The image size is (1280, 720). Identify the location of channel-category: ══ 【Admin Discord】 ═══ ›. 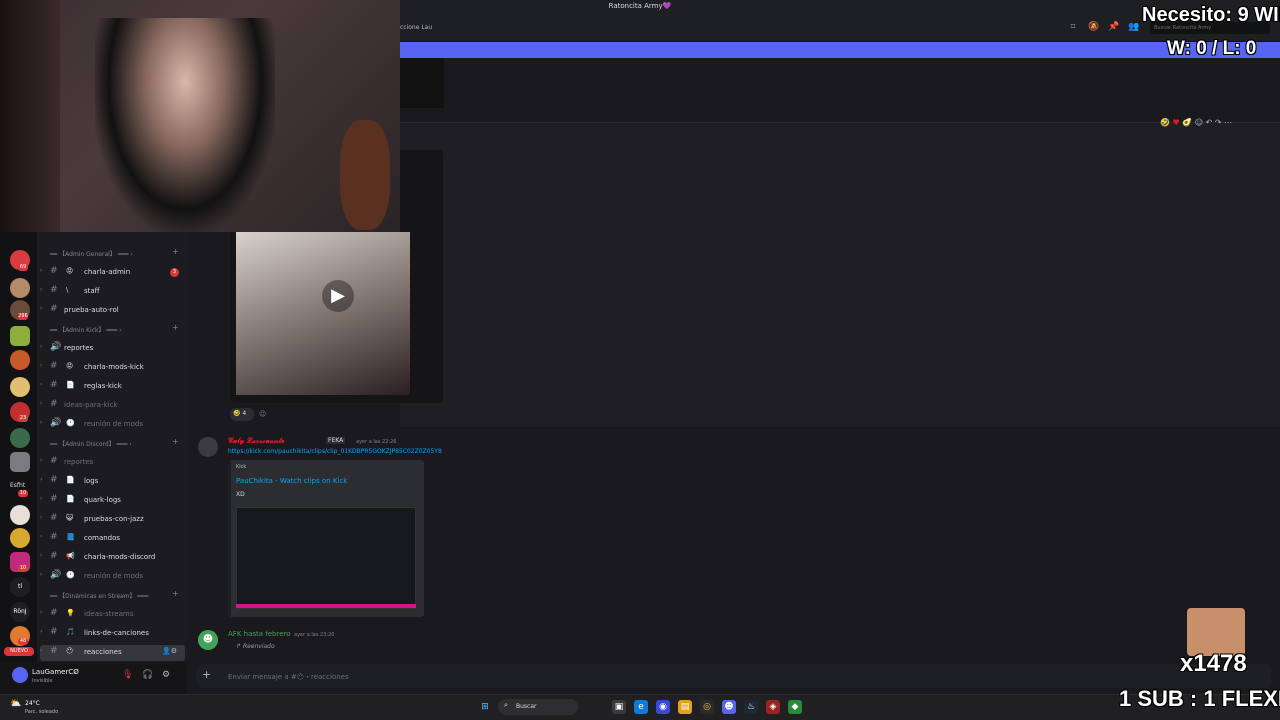
(91, 443).